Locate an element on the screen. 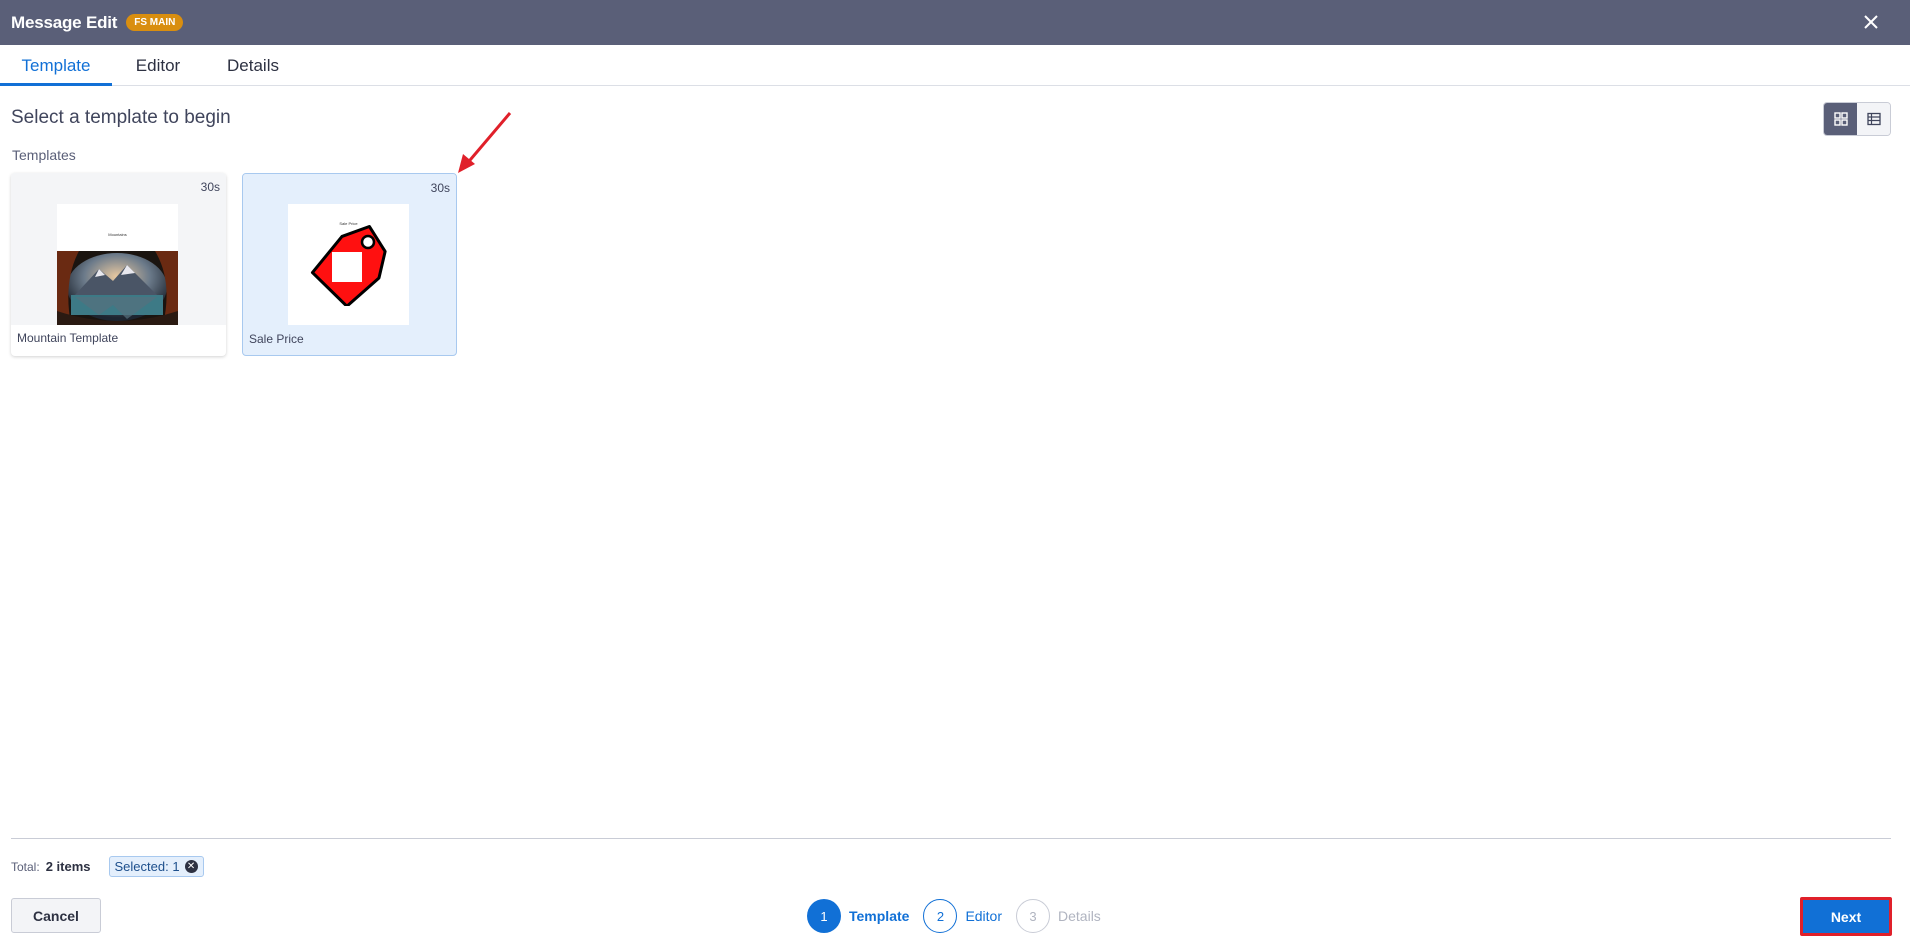 The image size is (1910, 943). selection-summary: Total: 2 items Selected: 1 ✕ is located at coordinates (107, 866).